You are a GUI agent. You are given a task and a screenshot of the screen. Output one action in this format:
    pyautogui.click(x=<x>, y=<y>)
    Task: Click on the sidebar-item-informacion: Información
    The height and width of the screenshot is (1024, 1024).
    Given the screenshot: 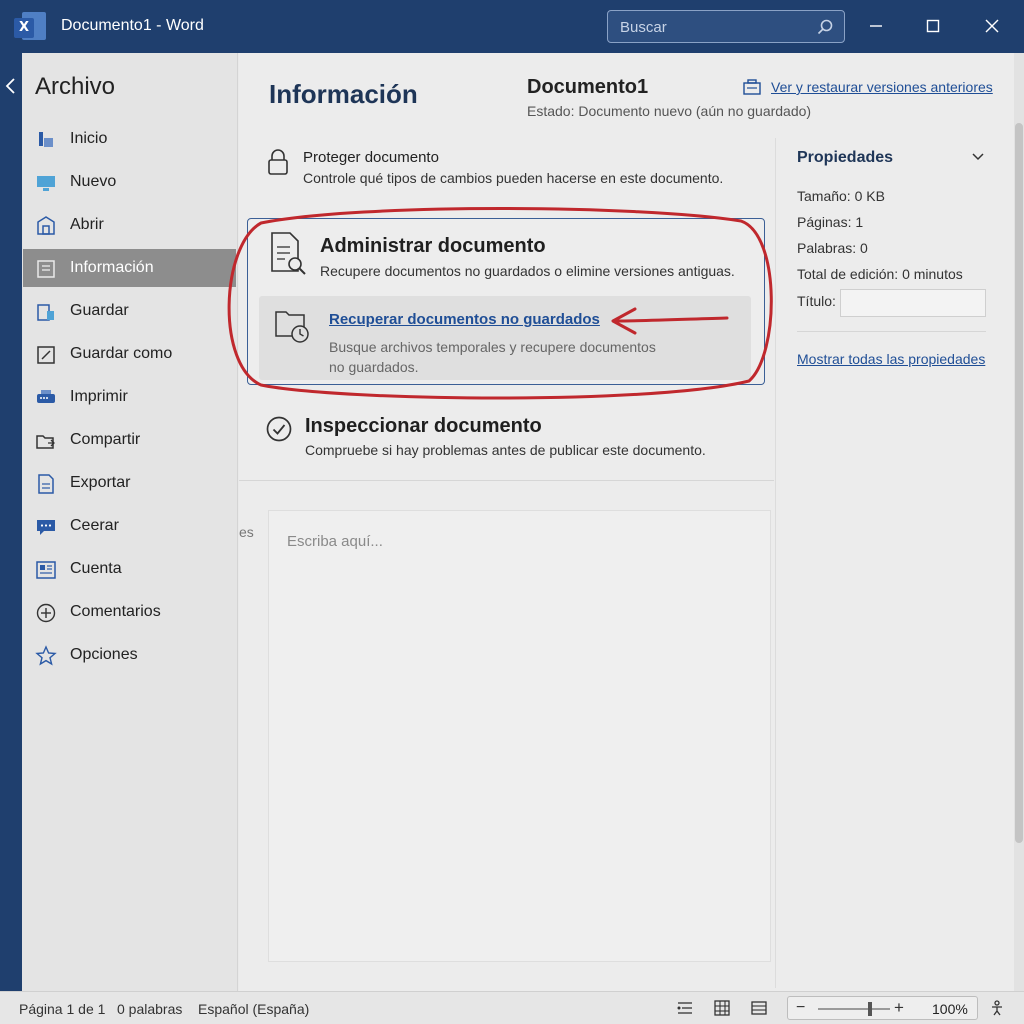 What is the action you would take?
    pyautogui.click(x=129, y=268)
    